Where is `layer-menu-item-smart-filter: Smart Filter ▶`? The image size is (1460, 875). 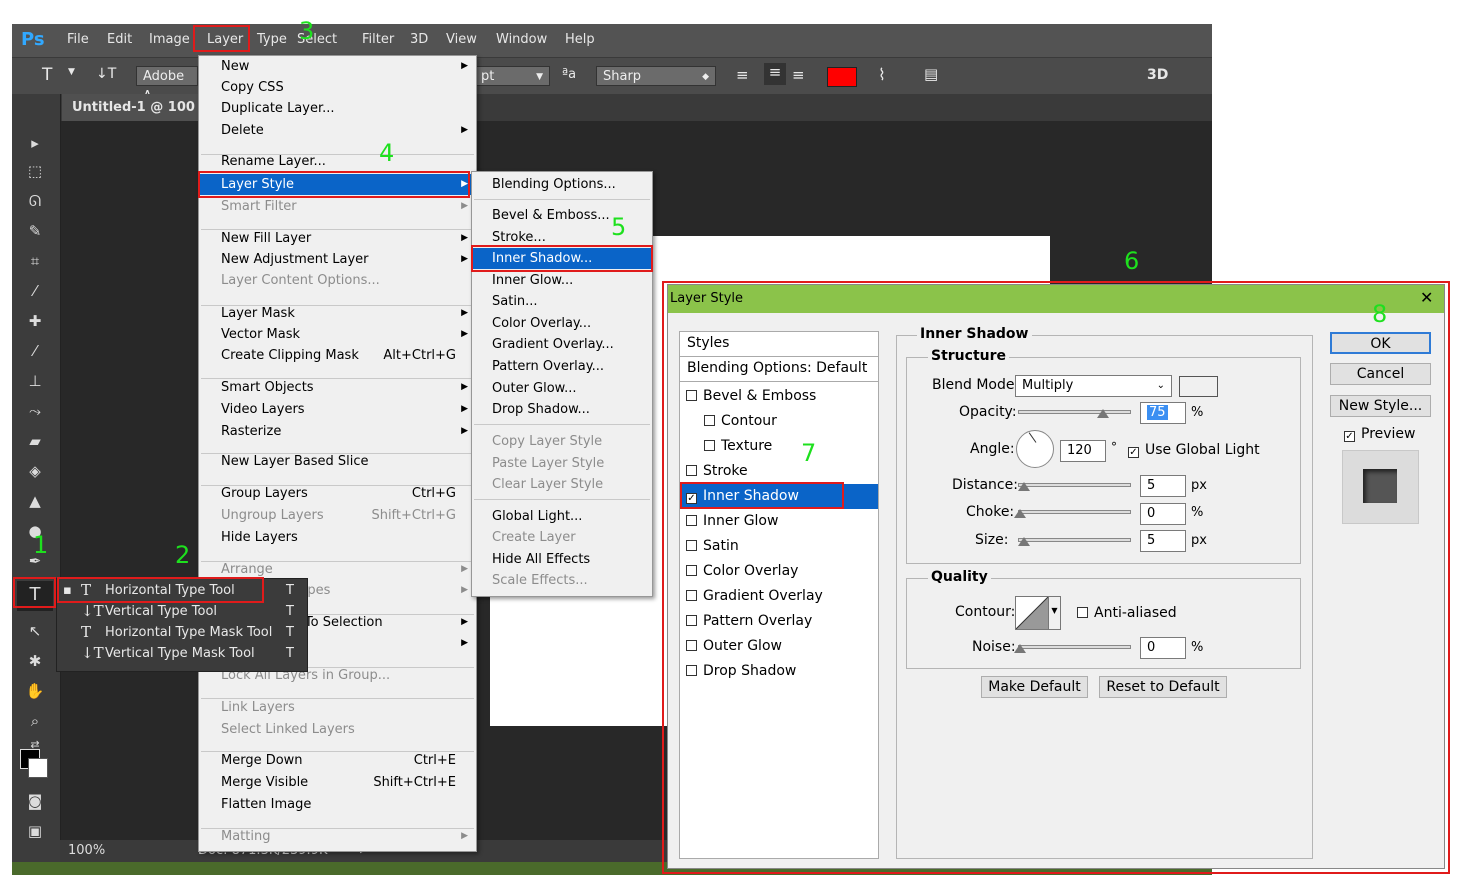
layer-menu-item-smart-filter: Smart Filter ▶ is located at coordinates (337, 206).